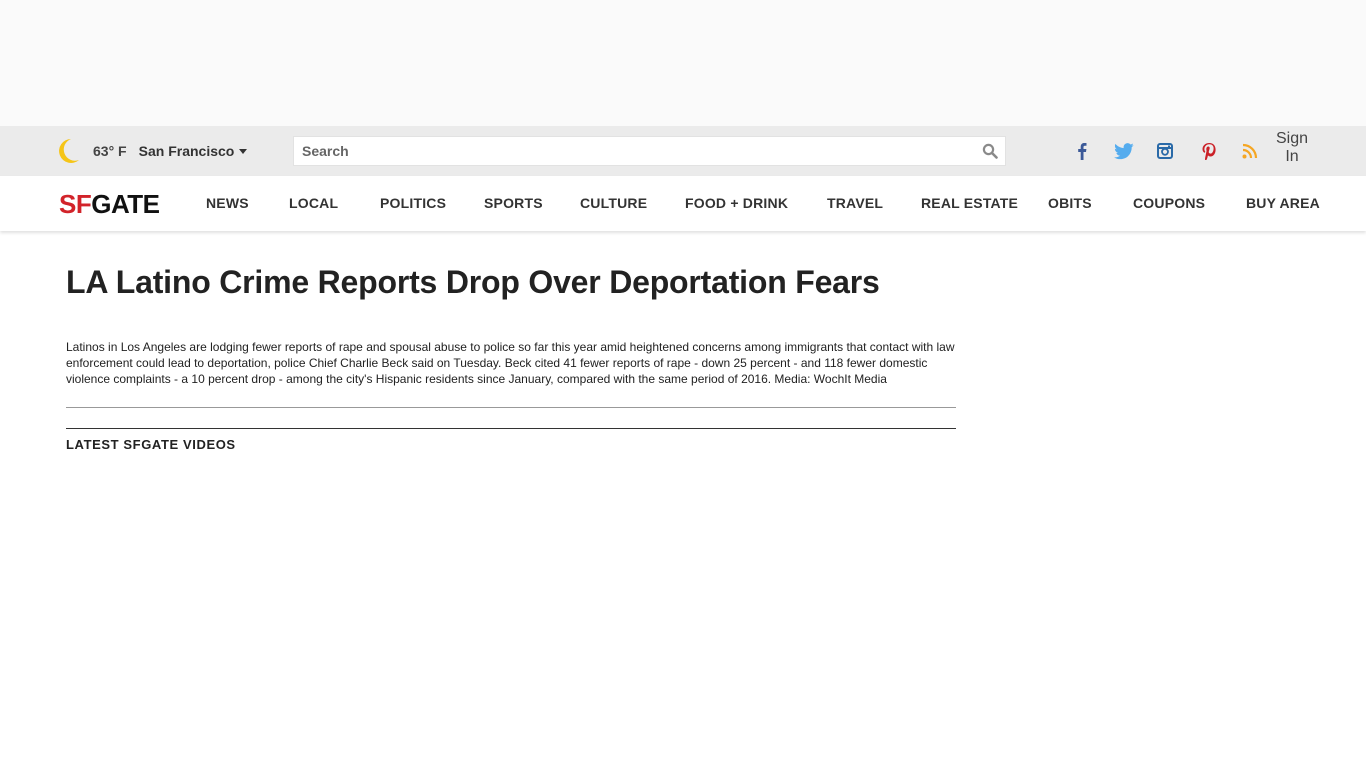 The image size is (1366, 768). Describe the element at coordinates (1209, 151) in the screenshot. I see `pinterest-icon` at that location.